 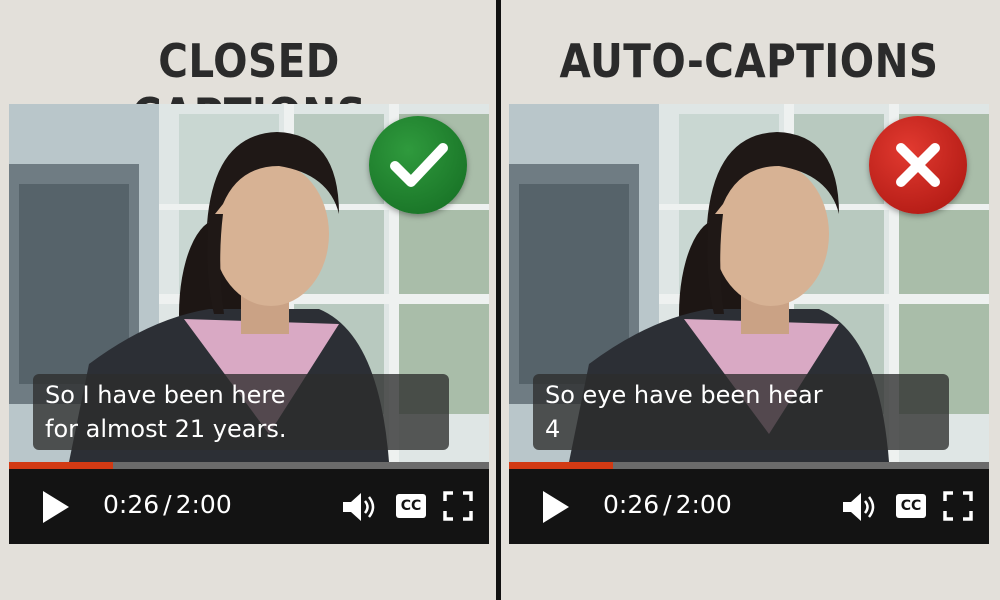 What do you see at coordinates (498, 300) in the screenshot?
I see `center-divider` at bounding box center [498, 300].